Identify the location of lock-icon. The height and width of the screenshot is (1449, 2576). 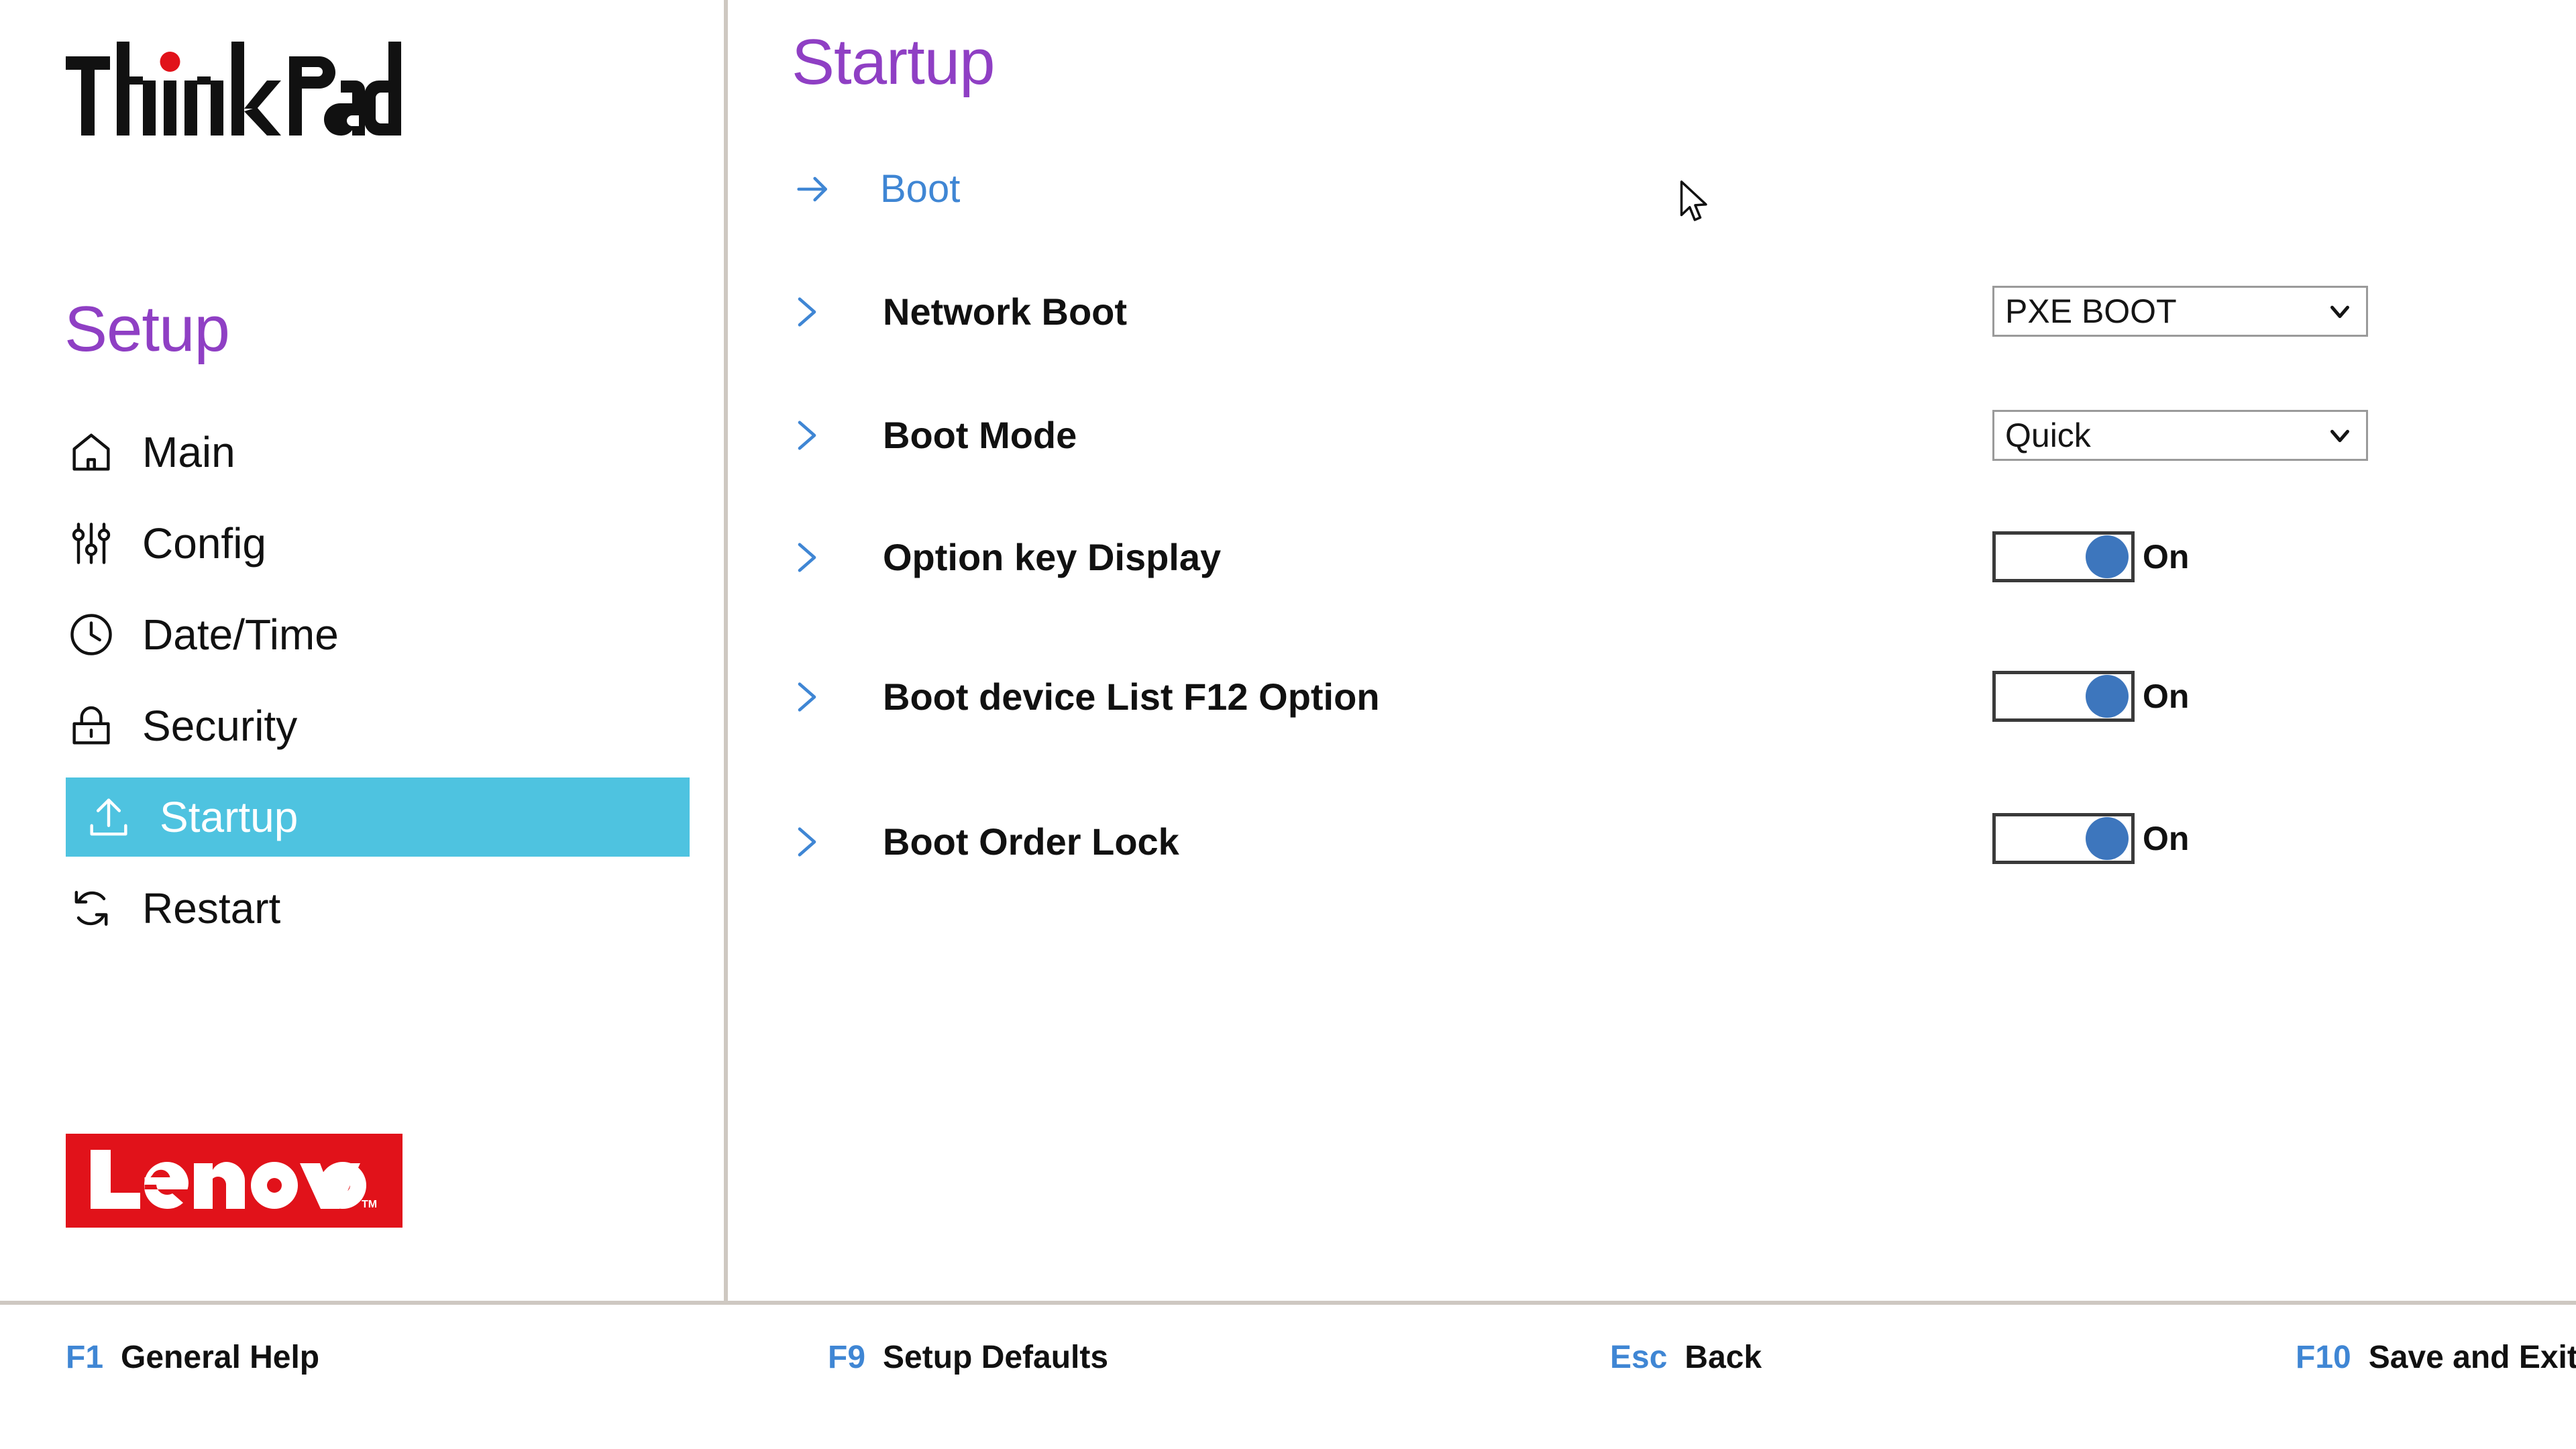
(91, 725).